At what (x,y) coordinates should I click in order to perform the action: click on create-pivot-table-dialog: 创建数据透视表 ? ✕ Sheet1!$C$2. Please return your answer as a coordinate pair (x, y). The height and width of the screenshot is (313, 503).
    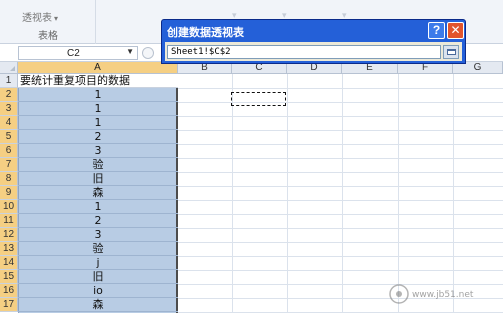
    Looking at the image, I should click on (313, 41).